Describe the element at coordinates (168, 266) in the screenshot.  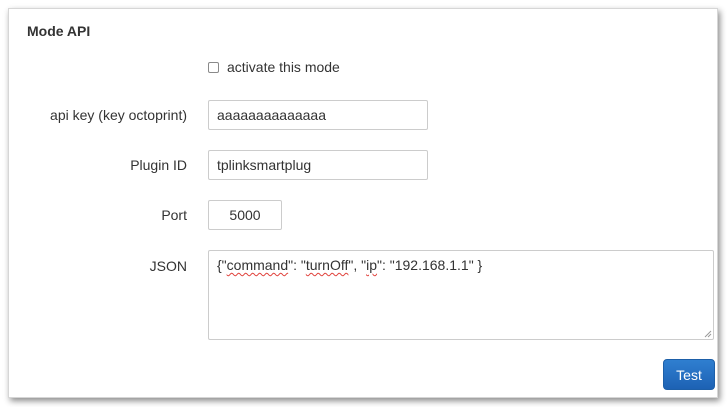
I see `json-label: JSON` at that location.